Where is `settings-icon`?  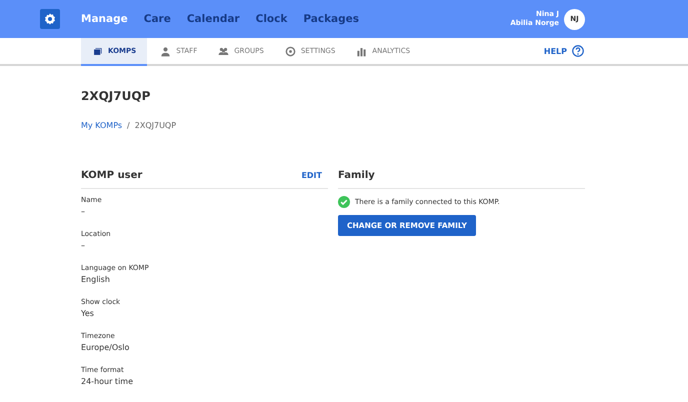
settings-icon is located at coordinates (290, 51).